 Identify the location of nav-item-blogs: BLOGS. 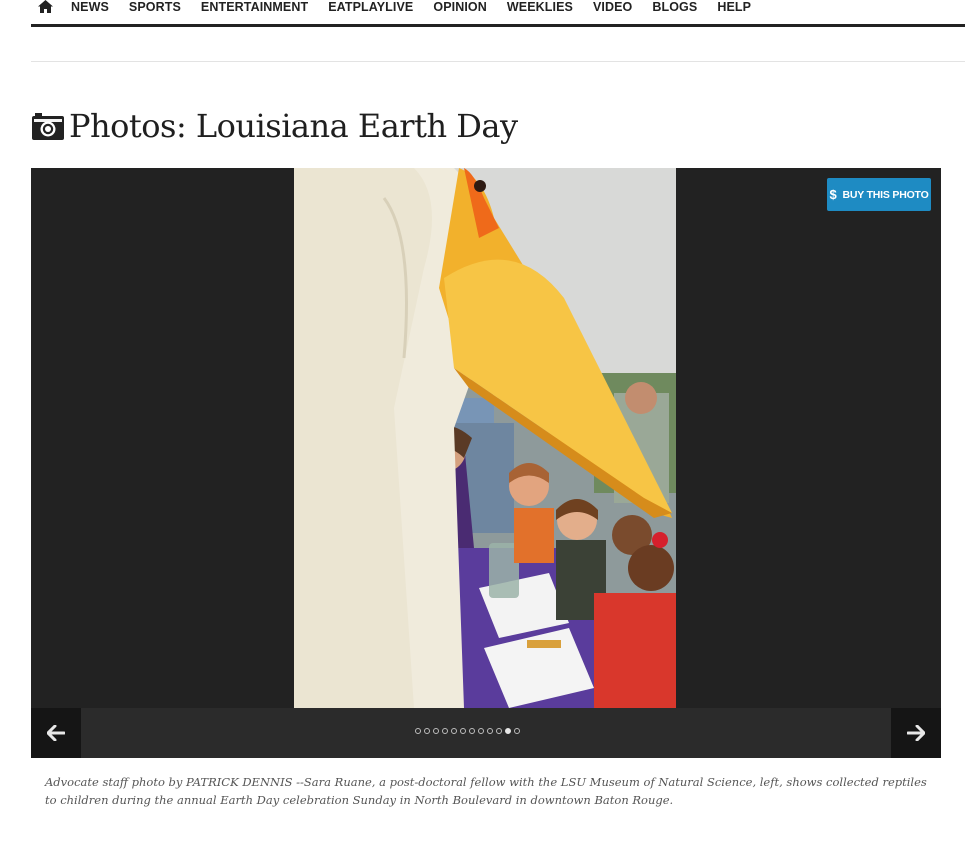
(674, 7).